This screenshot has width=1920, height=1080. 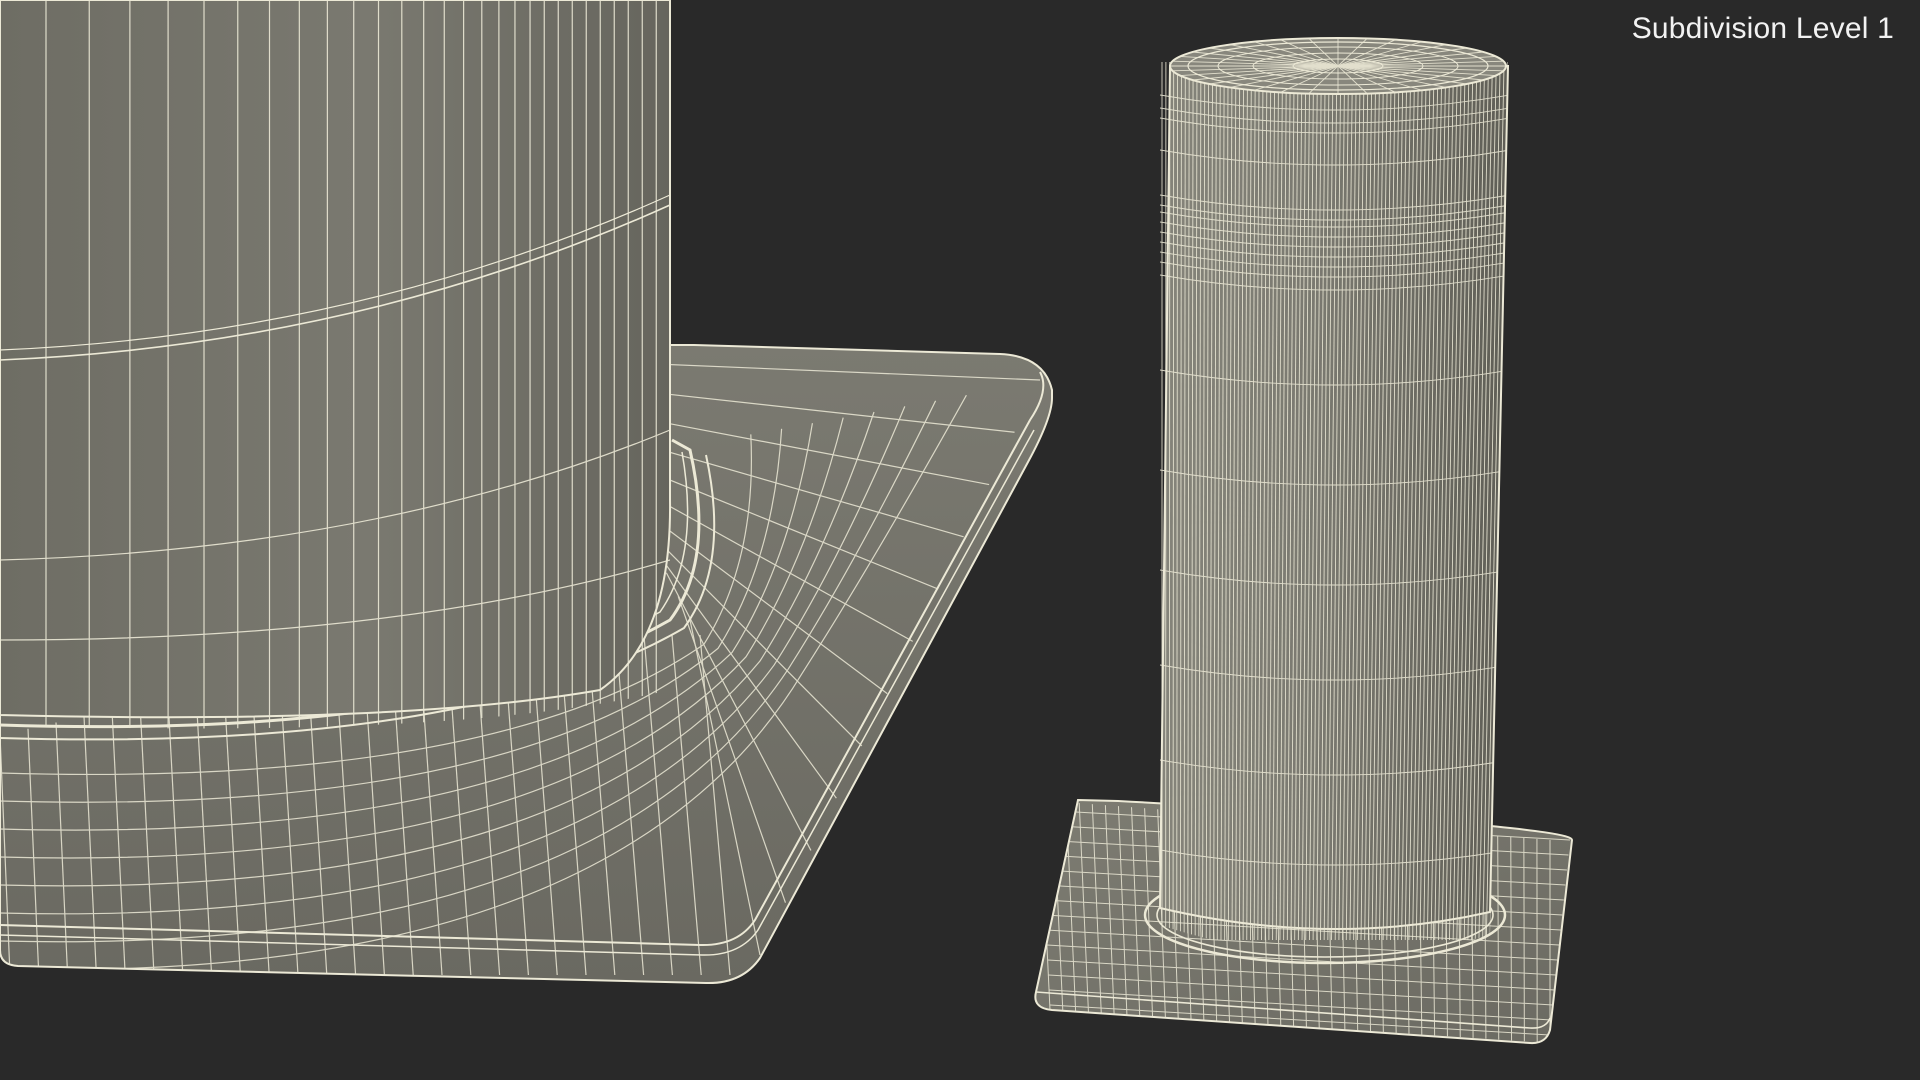 I want to click on subdivision-level-label: Subdivision Level 1, so click(x=1762, y=28).